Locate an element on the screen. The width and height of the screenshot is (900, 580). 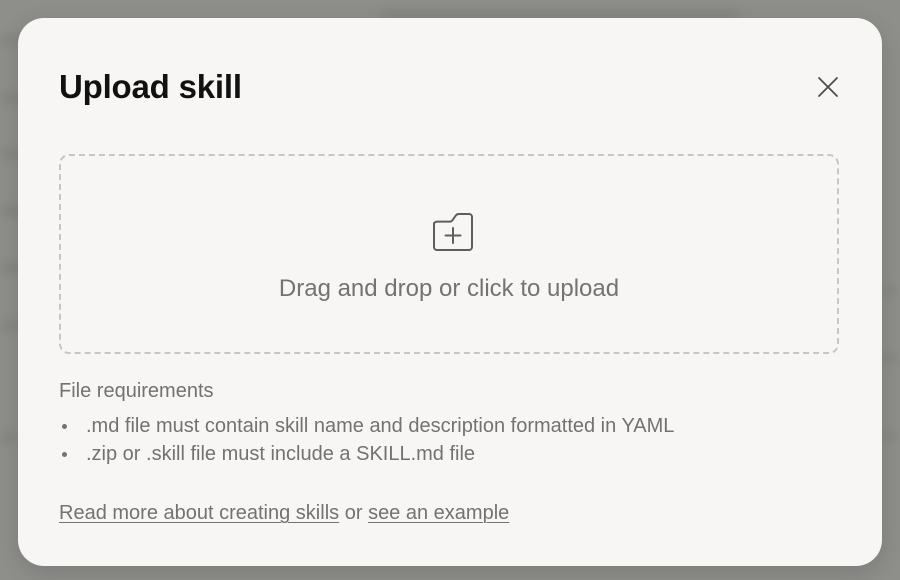
creating-skills-link: Read more about creating skills is located at coordinates (199, 513).